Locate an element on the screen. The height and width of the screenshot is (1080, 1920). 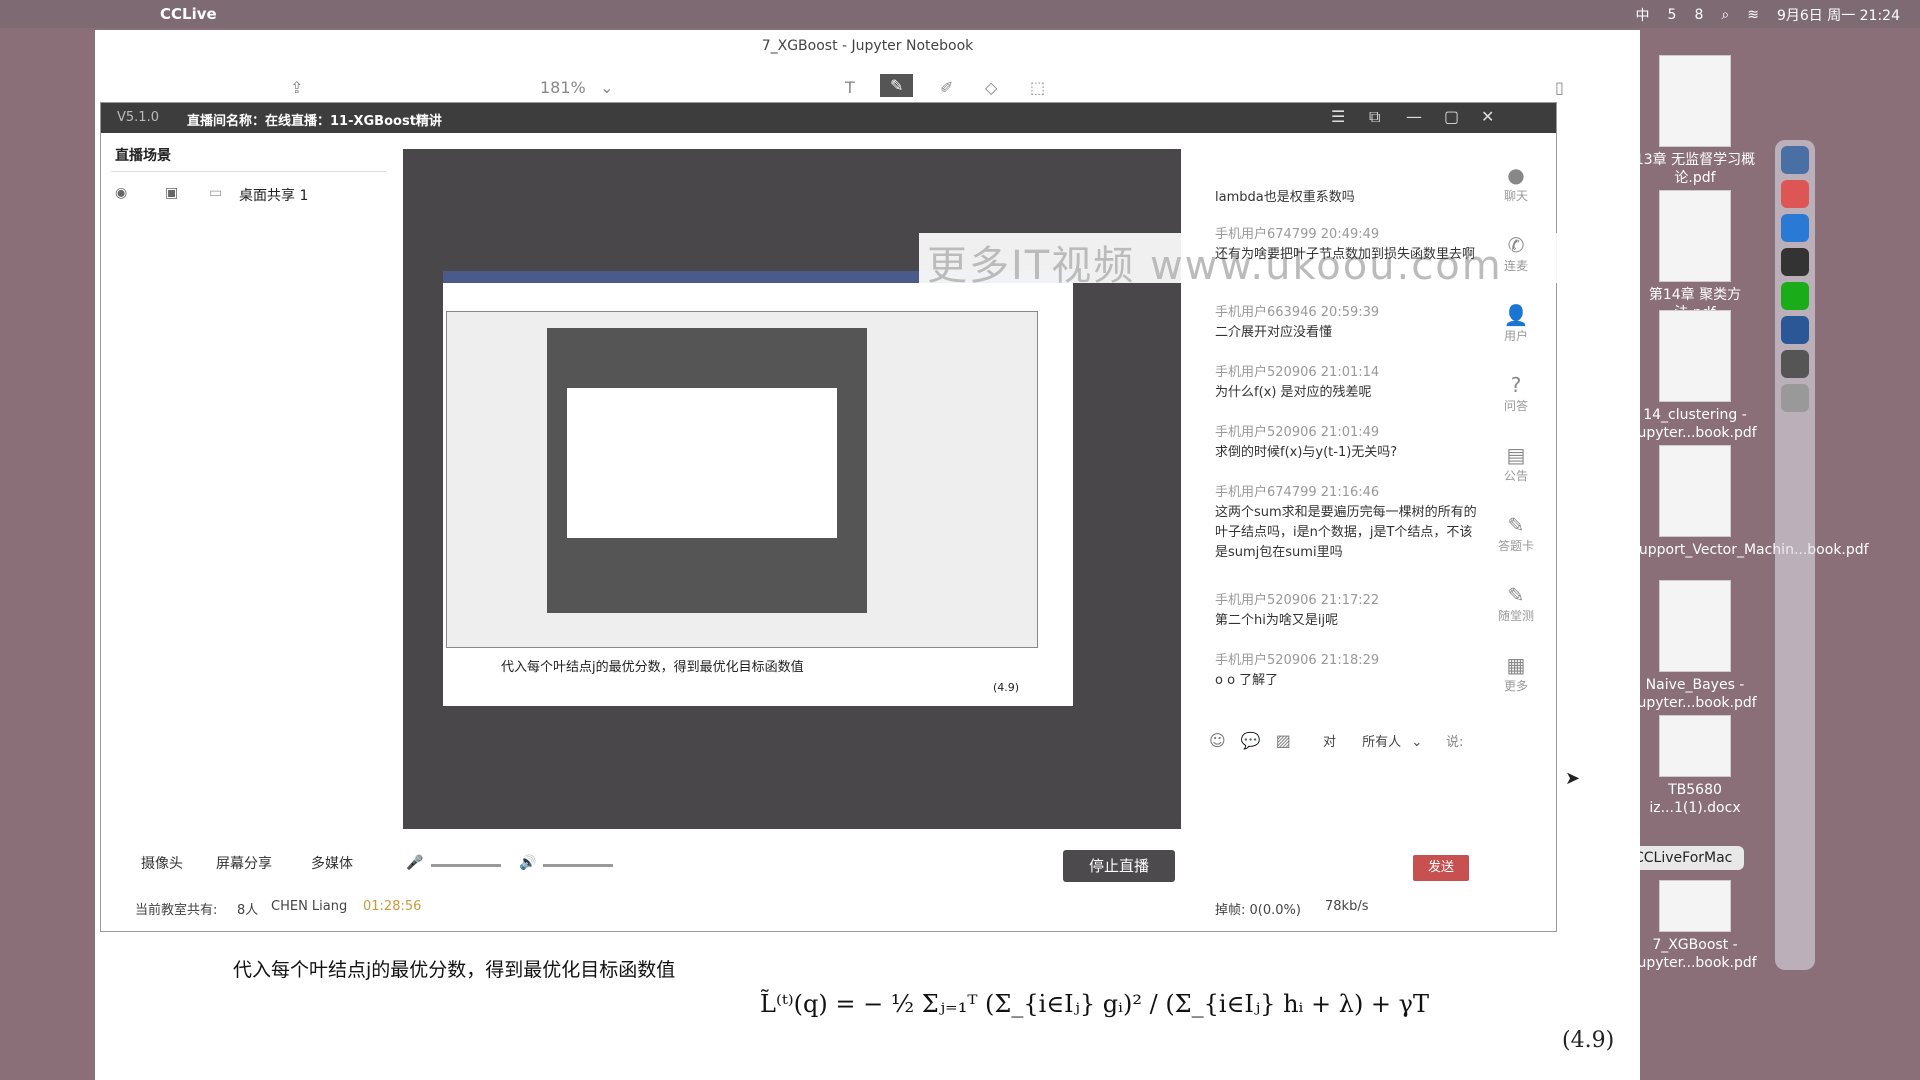
side-nav-chat: ● 聊天 is located at coordinates (1516, 183).